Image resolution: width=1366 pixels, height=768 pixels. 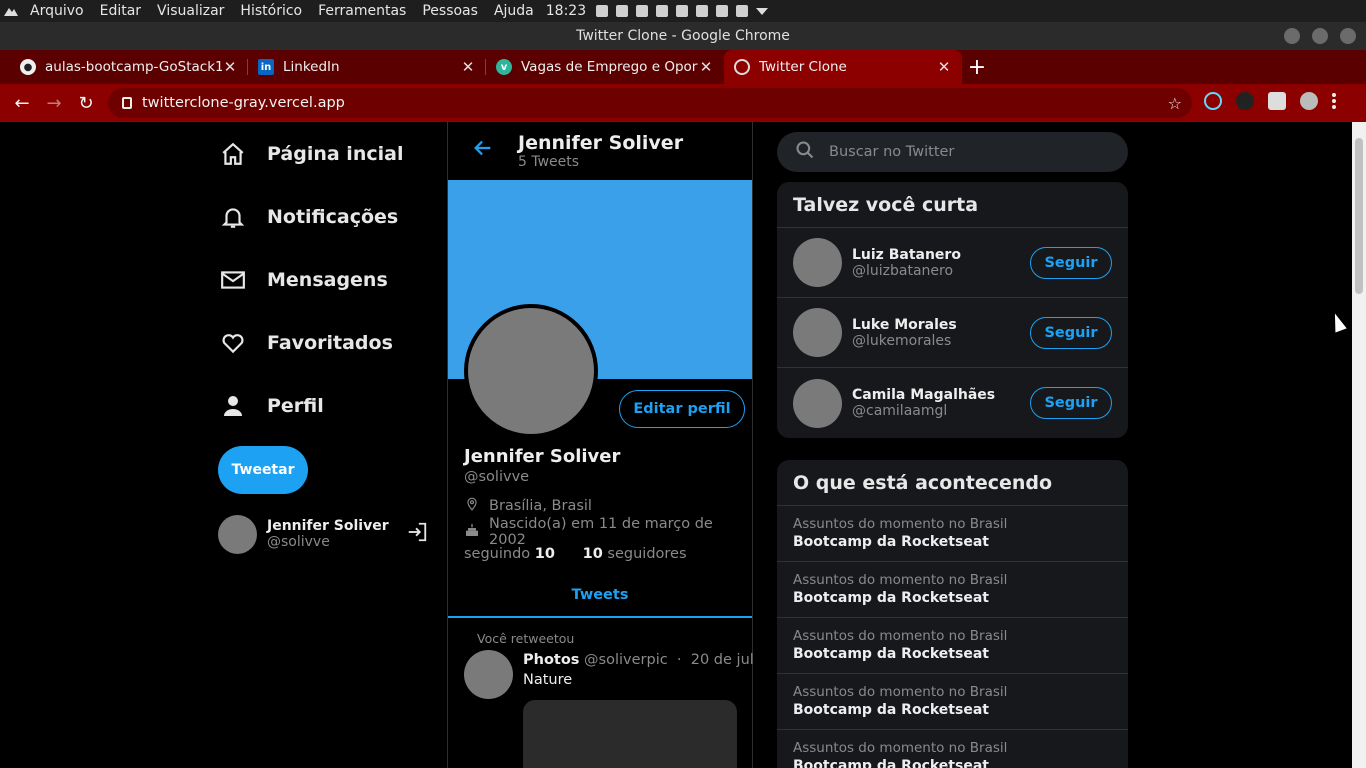 I want to click on app-icon, so click(x=702, y=11).